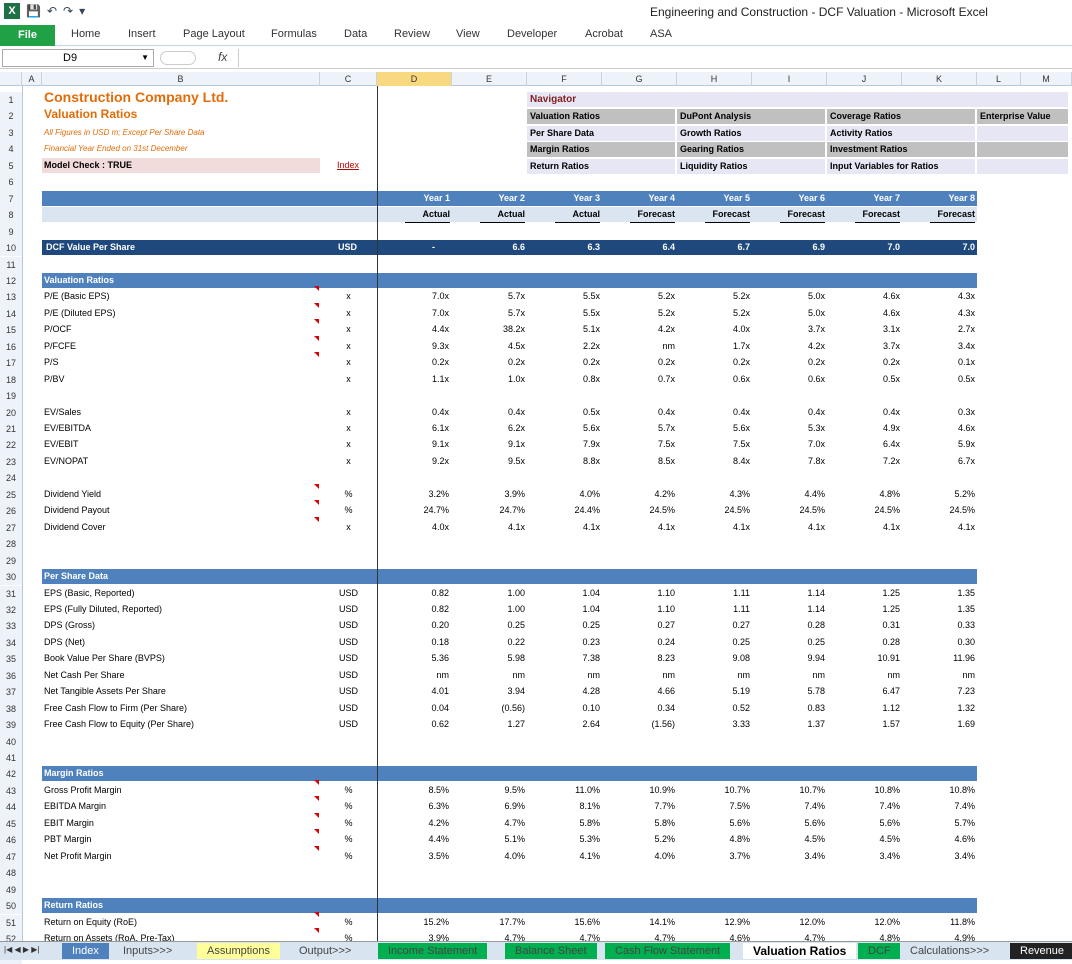 The image size is (1072, 964). I want to click on sheet-tab-index: Index, so click(85, 951).